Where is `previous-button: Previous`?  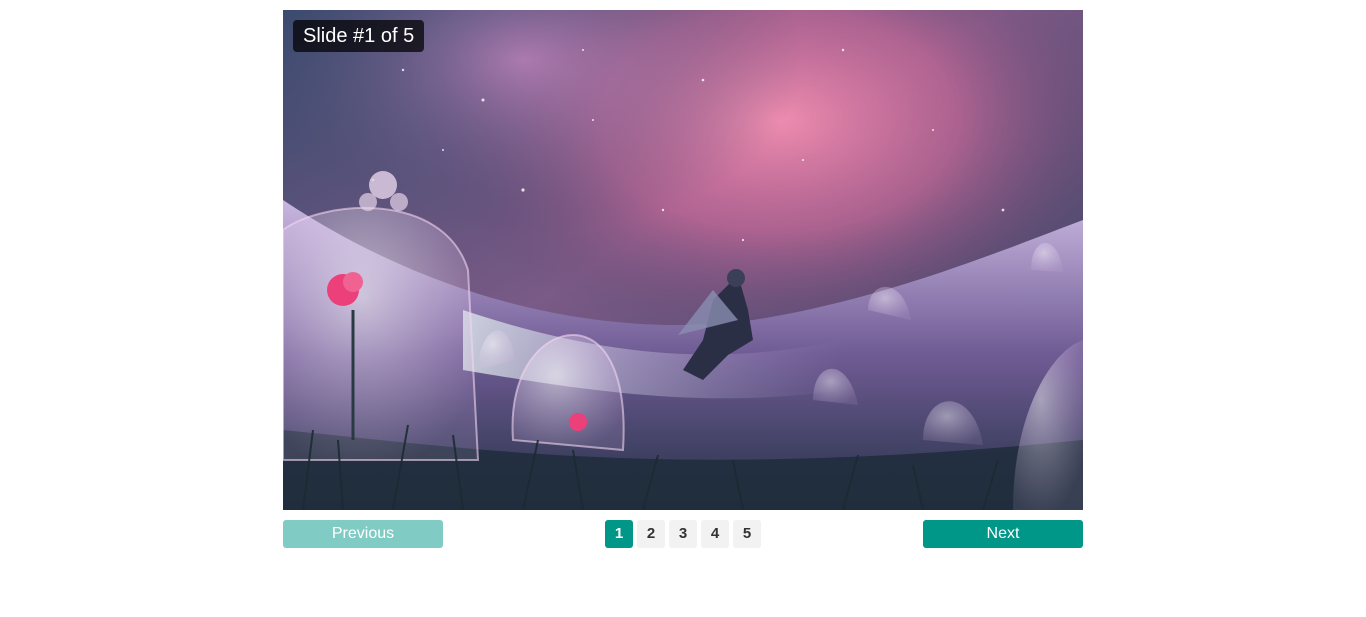 previous-button: Previous is located at coordinates (363, 534).